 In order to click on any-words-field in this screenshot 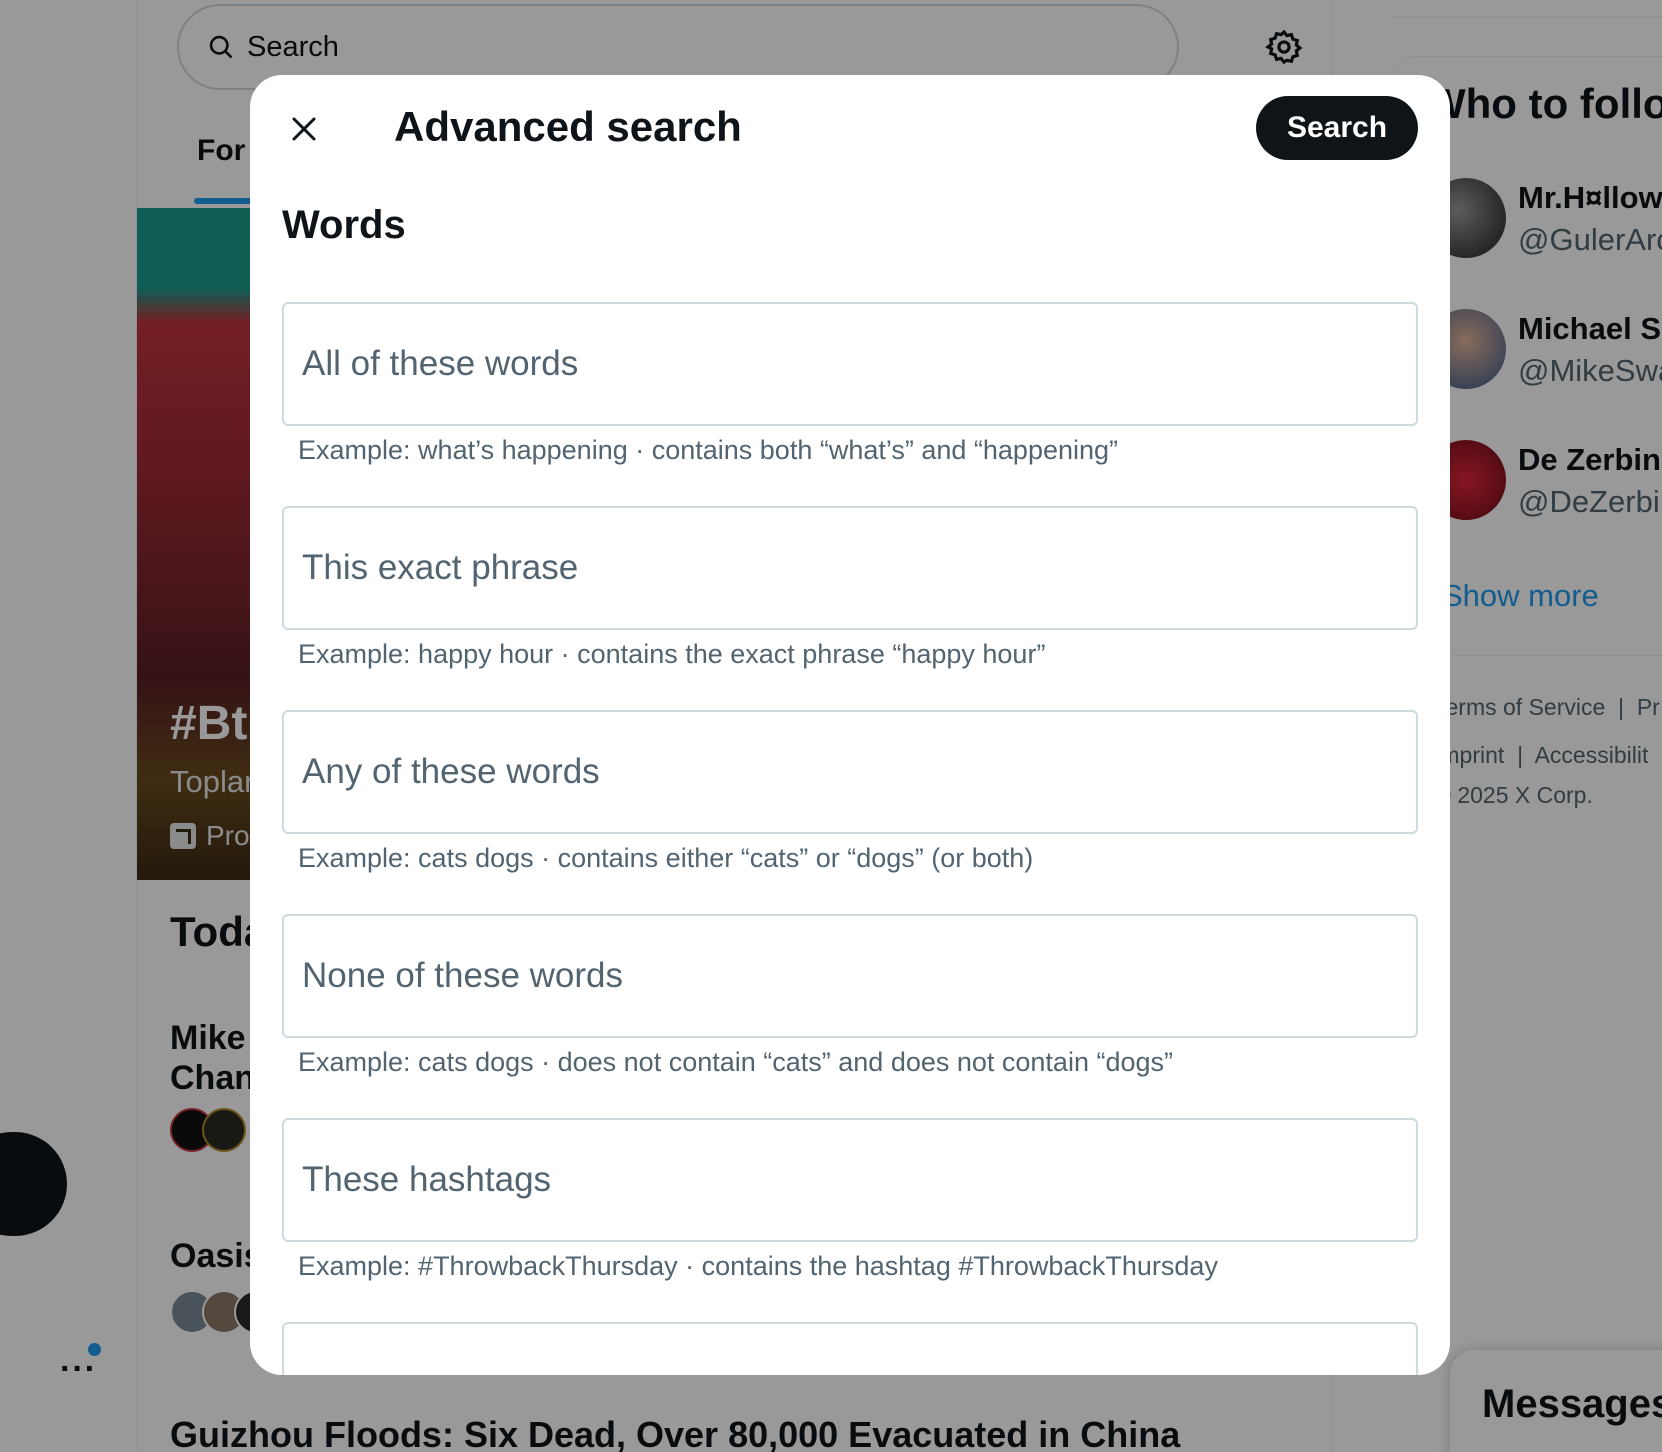, I will do `click(850, 772)`.